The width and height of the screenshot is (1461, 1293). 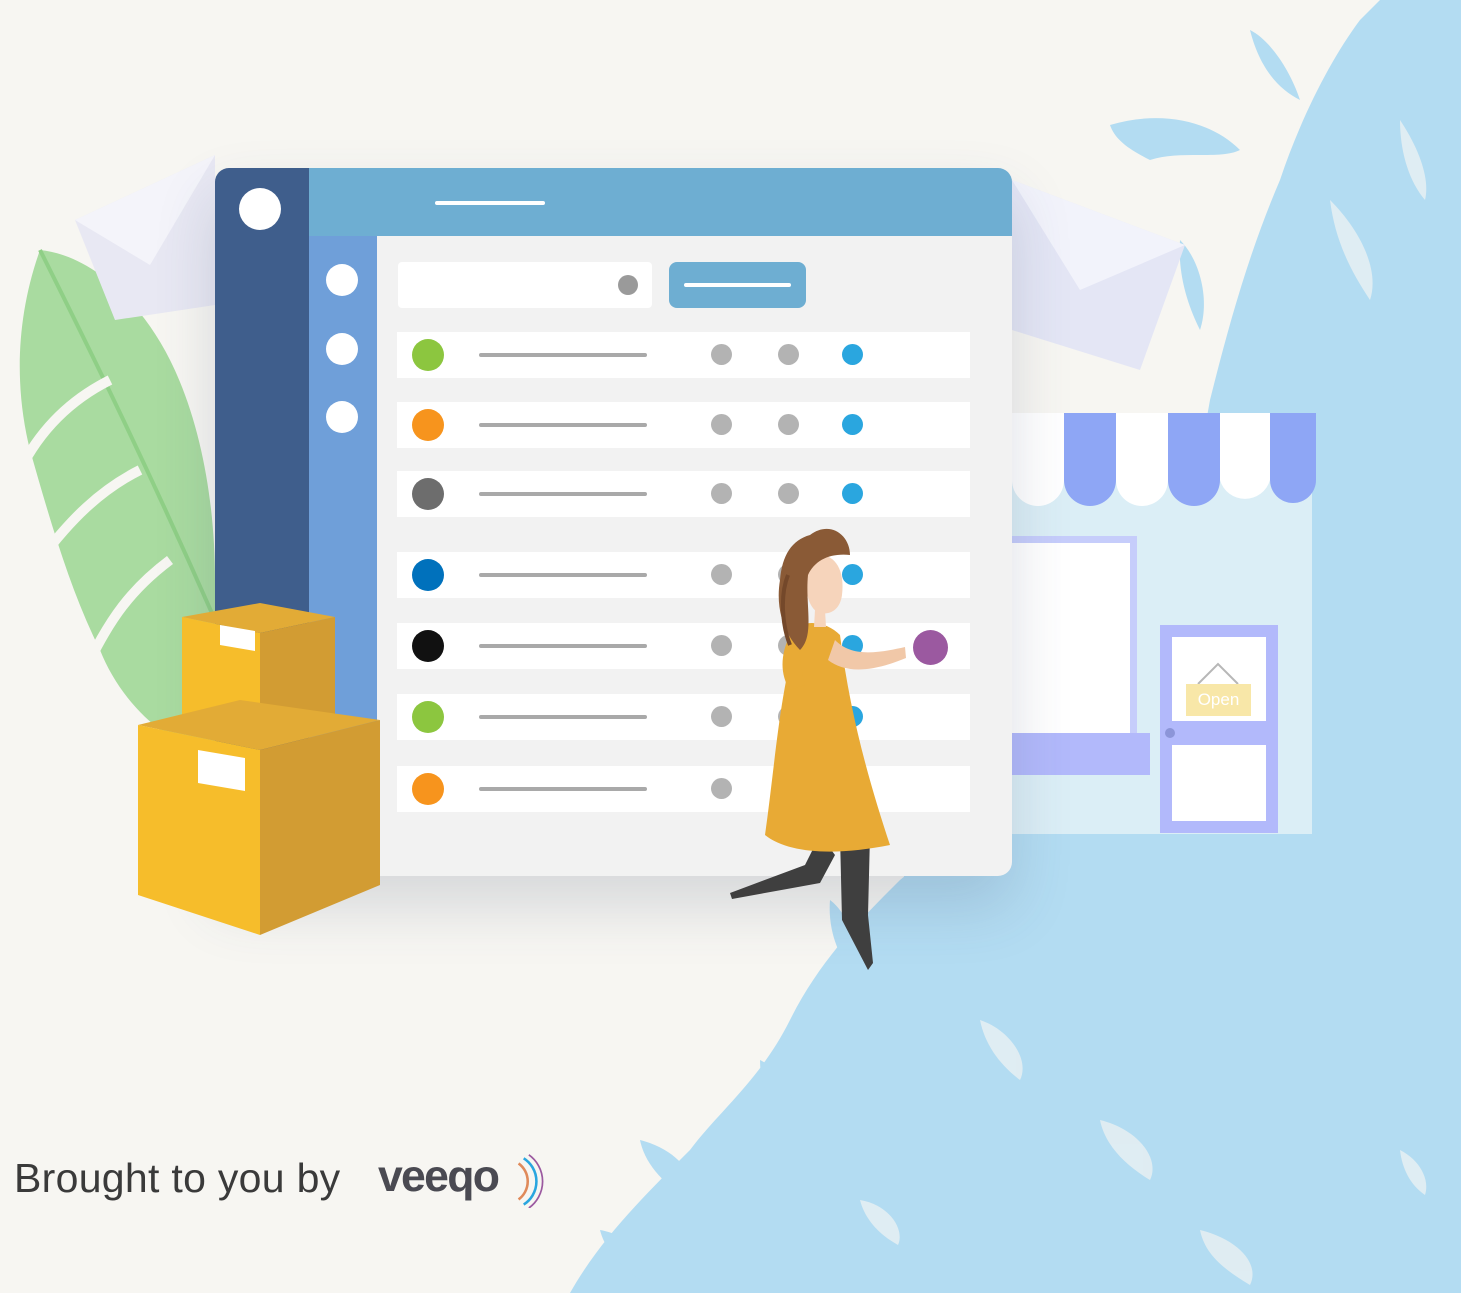 I want to click on header-title-placeholder, so click(x=490, y=203).